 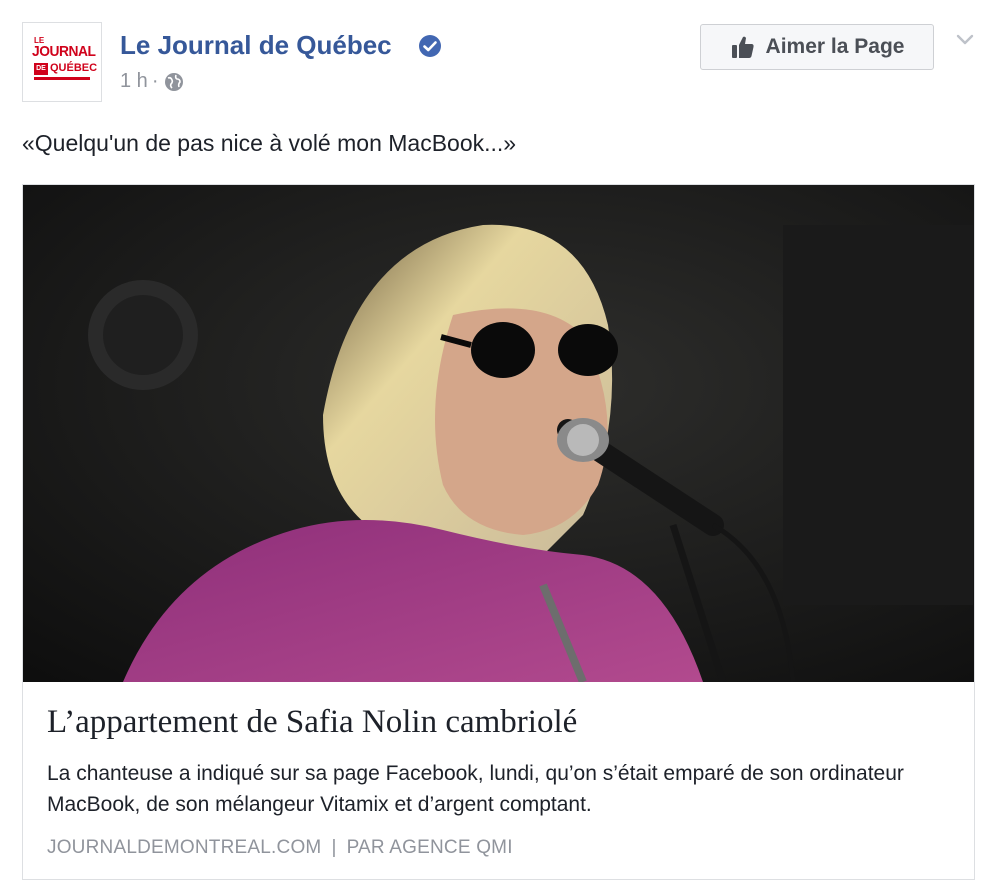 I want to click on logo-quebec: QUÉBEC, so click(x=74, y=68).